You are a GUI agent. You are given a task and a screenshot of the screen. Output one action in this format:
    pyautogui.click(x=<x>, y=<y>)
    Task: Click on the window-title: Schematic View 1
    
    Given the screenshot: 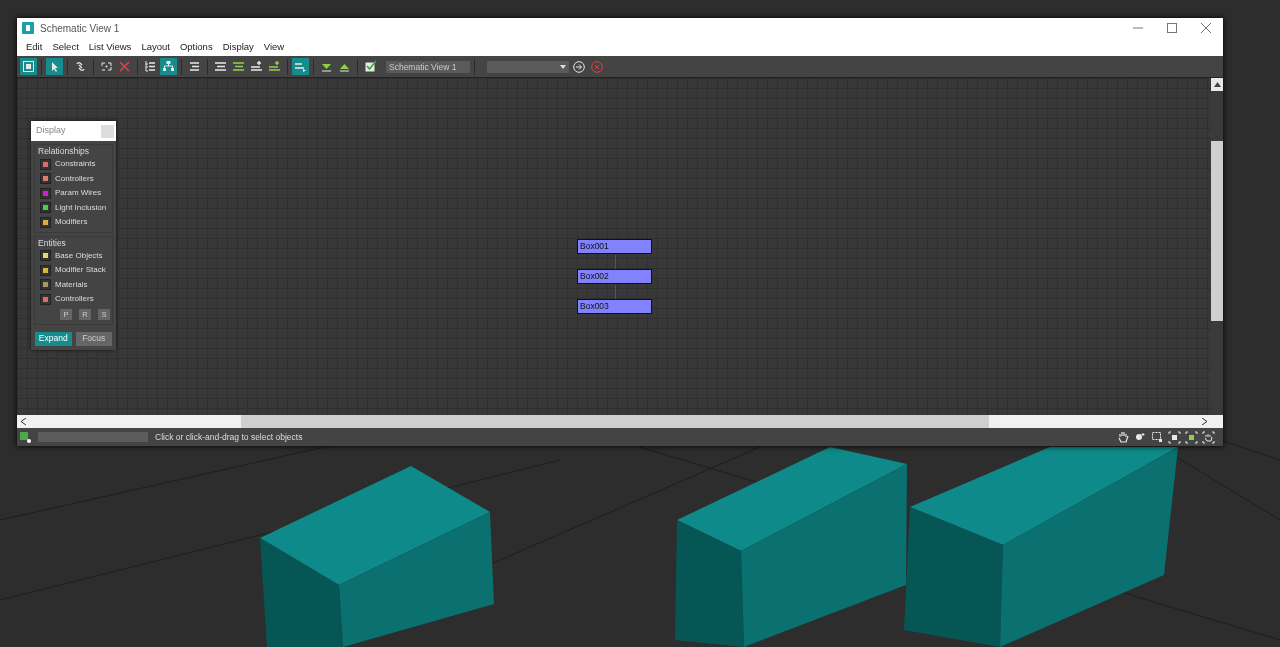 What is the action you would take?
    pyautogui.click(x=80, y=28)
    